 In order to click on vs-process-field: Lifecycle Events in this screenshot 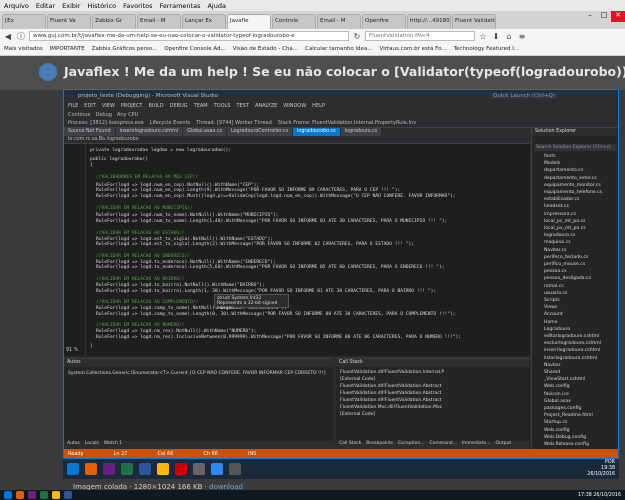, I will do `click(170, 123)`.